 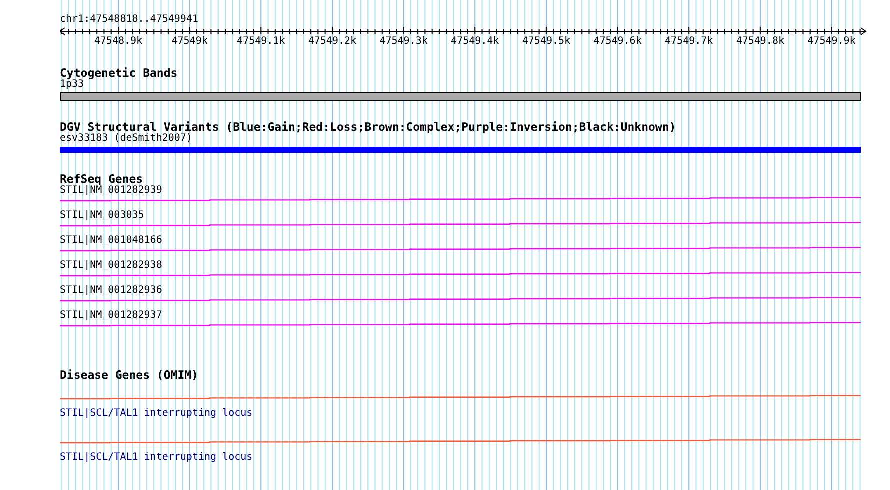 What do you see at coordinates (618, 41) in the screenshot?
I see `tick-label: 47549.6k` at bounding box center [618, 41].